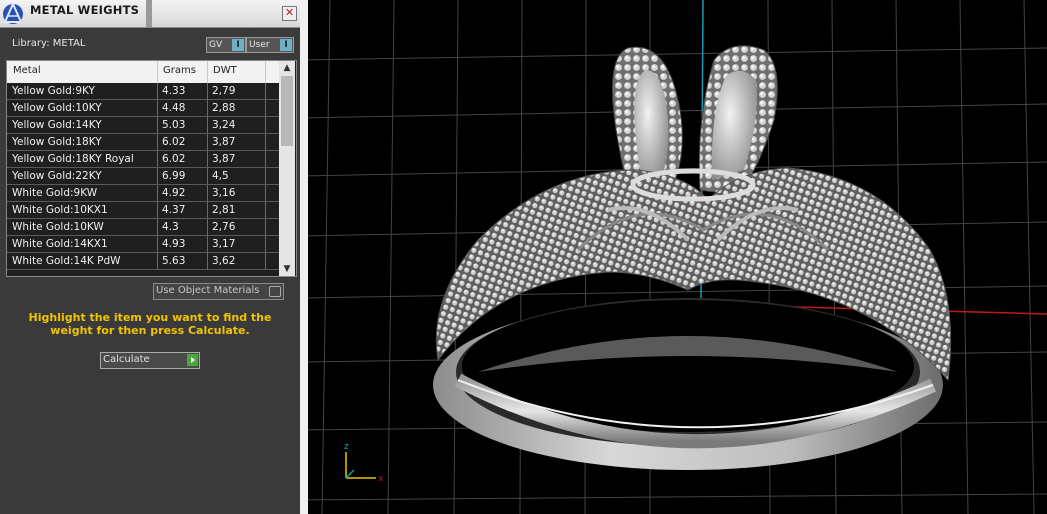 The image size is (1047, 514). Describe the element at coordinates (226, 45) in the screenshot. I see `gv-toggle: GV I` at that location.